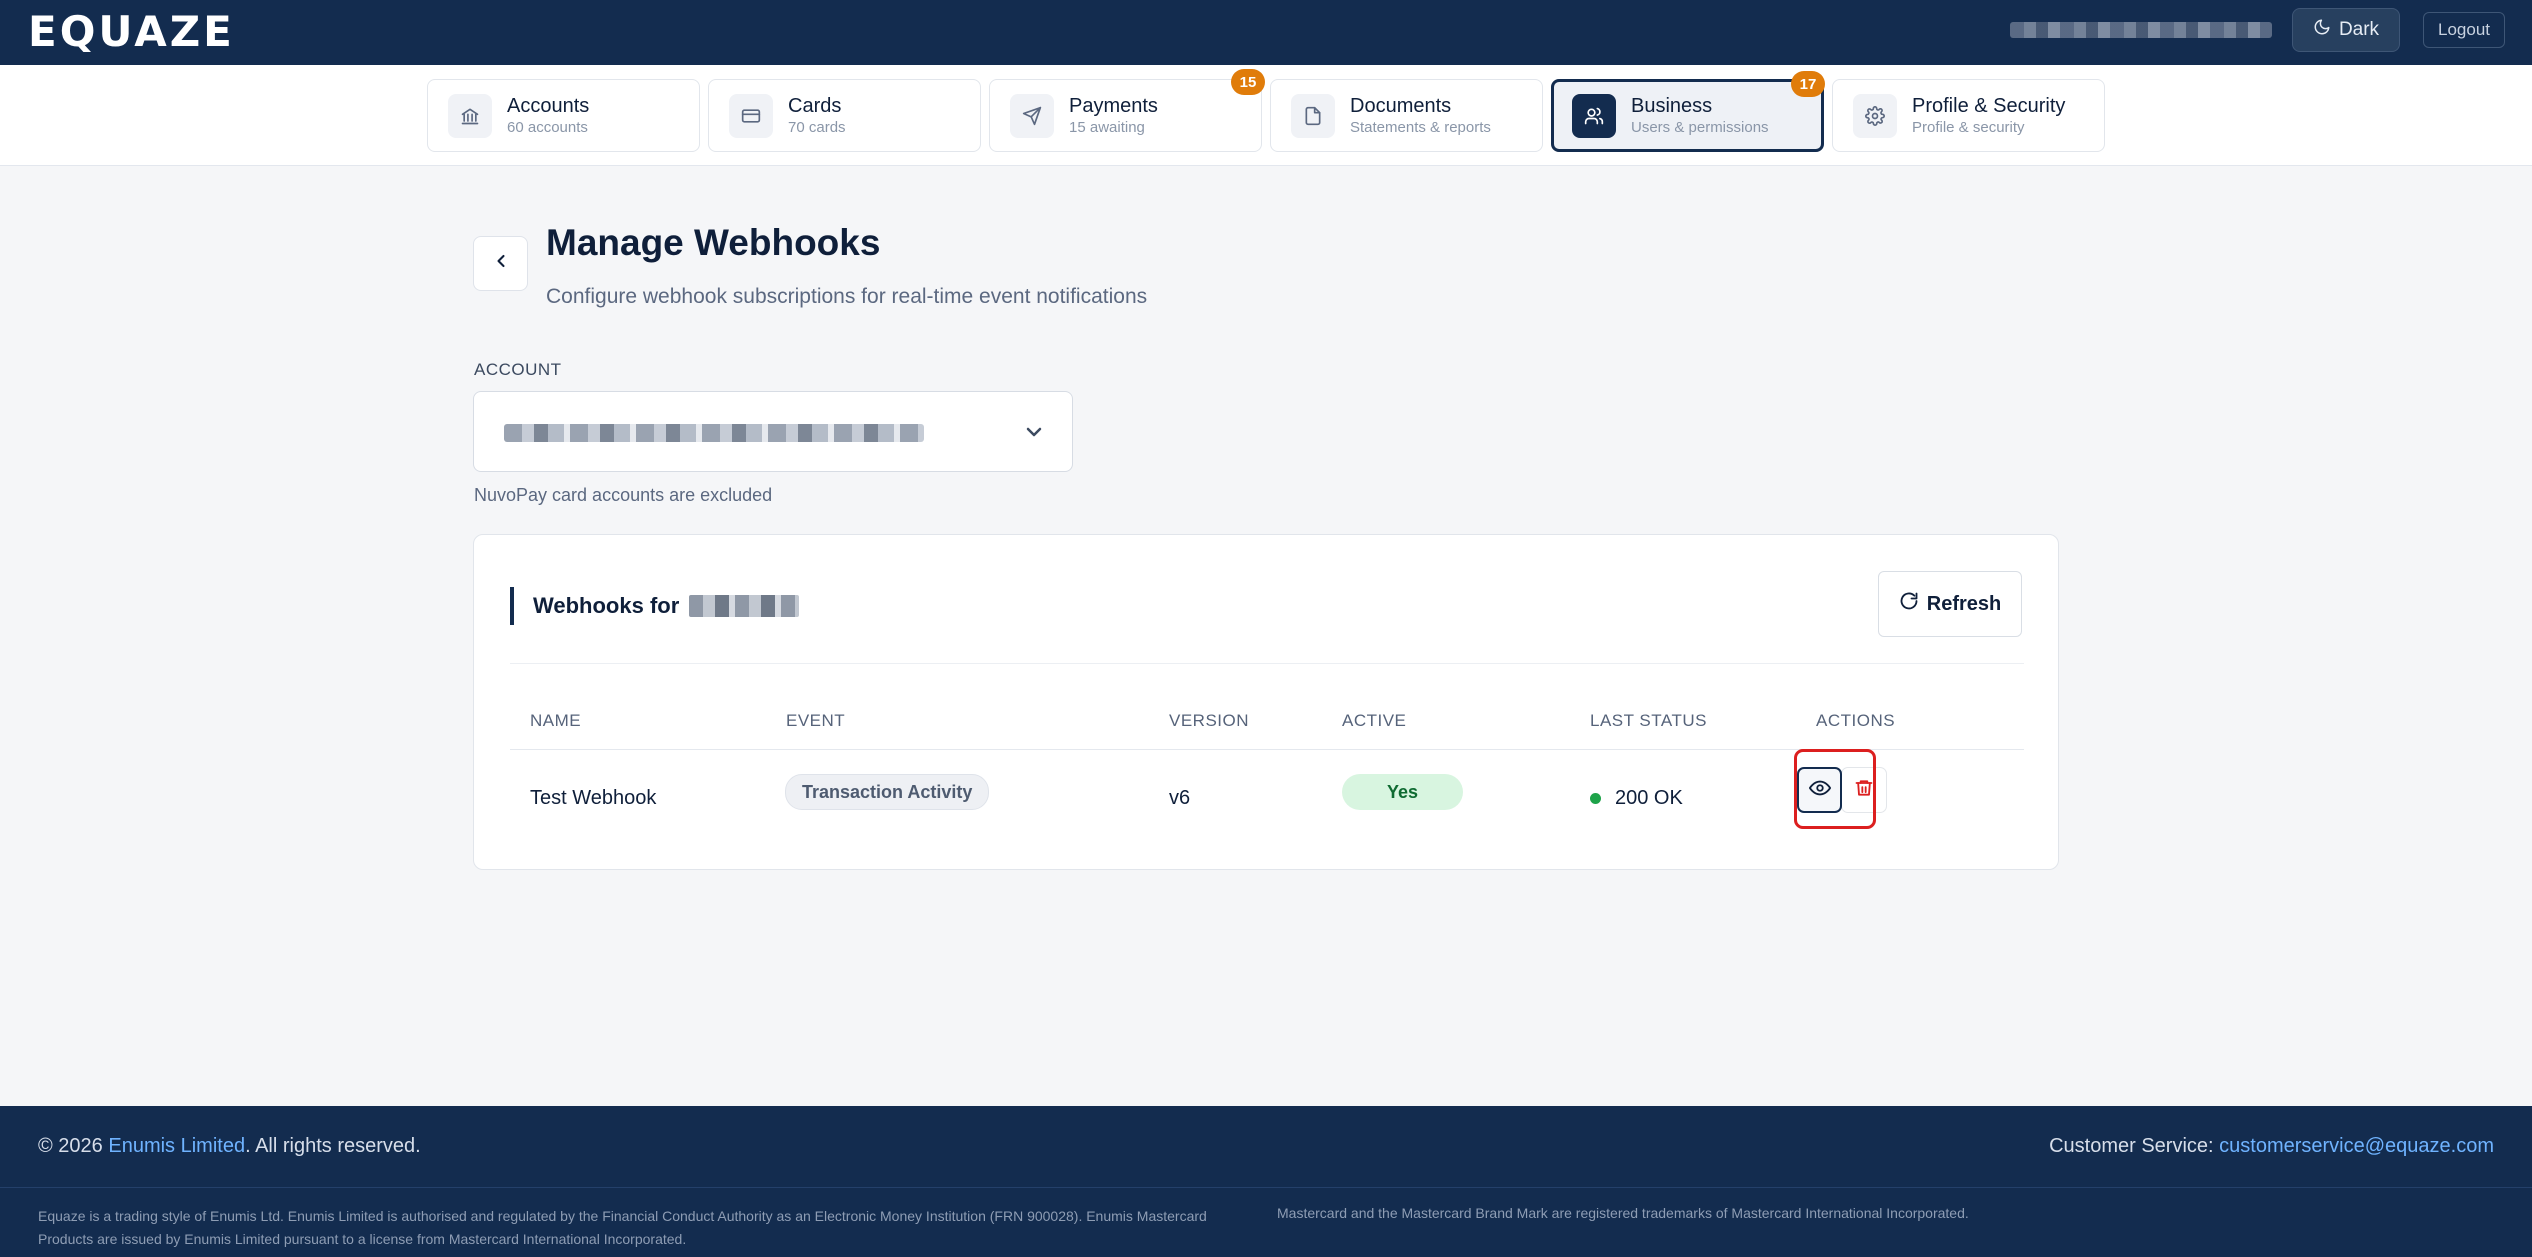 This screenshot has height=1257, width=2532. I want to click on tab-subtitle: 15 awaiting, so click(1107, 127).